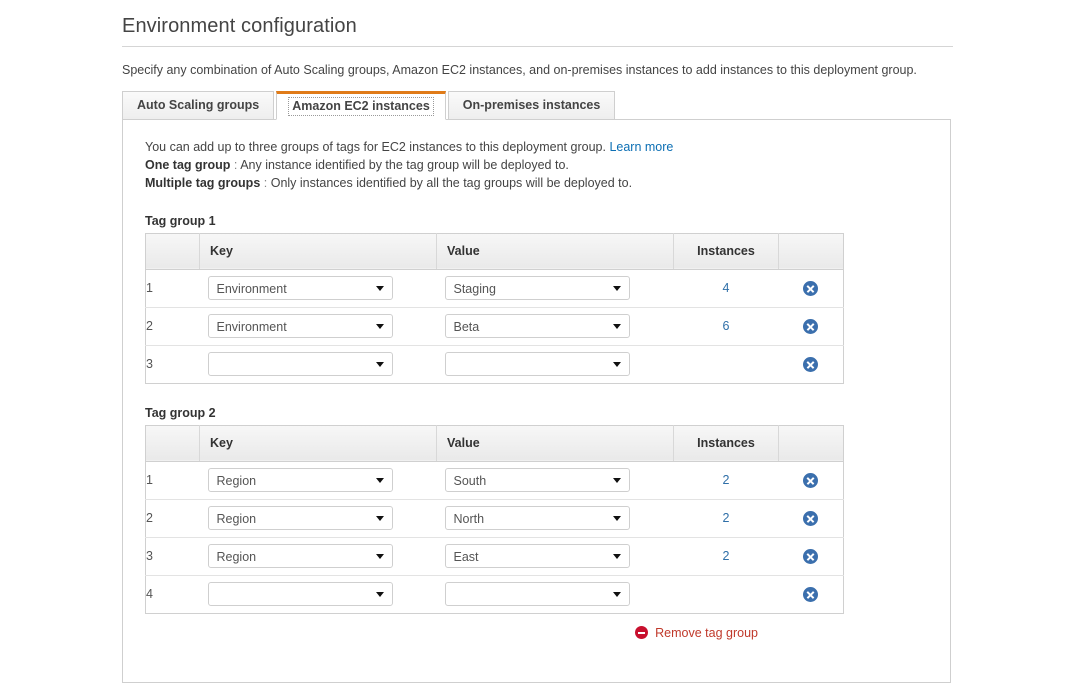  I want to click on tab-auto-scaling-groups-label: Auto Scaling groups, so click(198, 104).